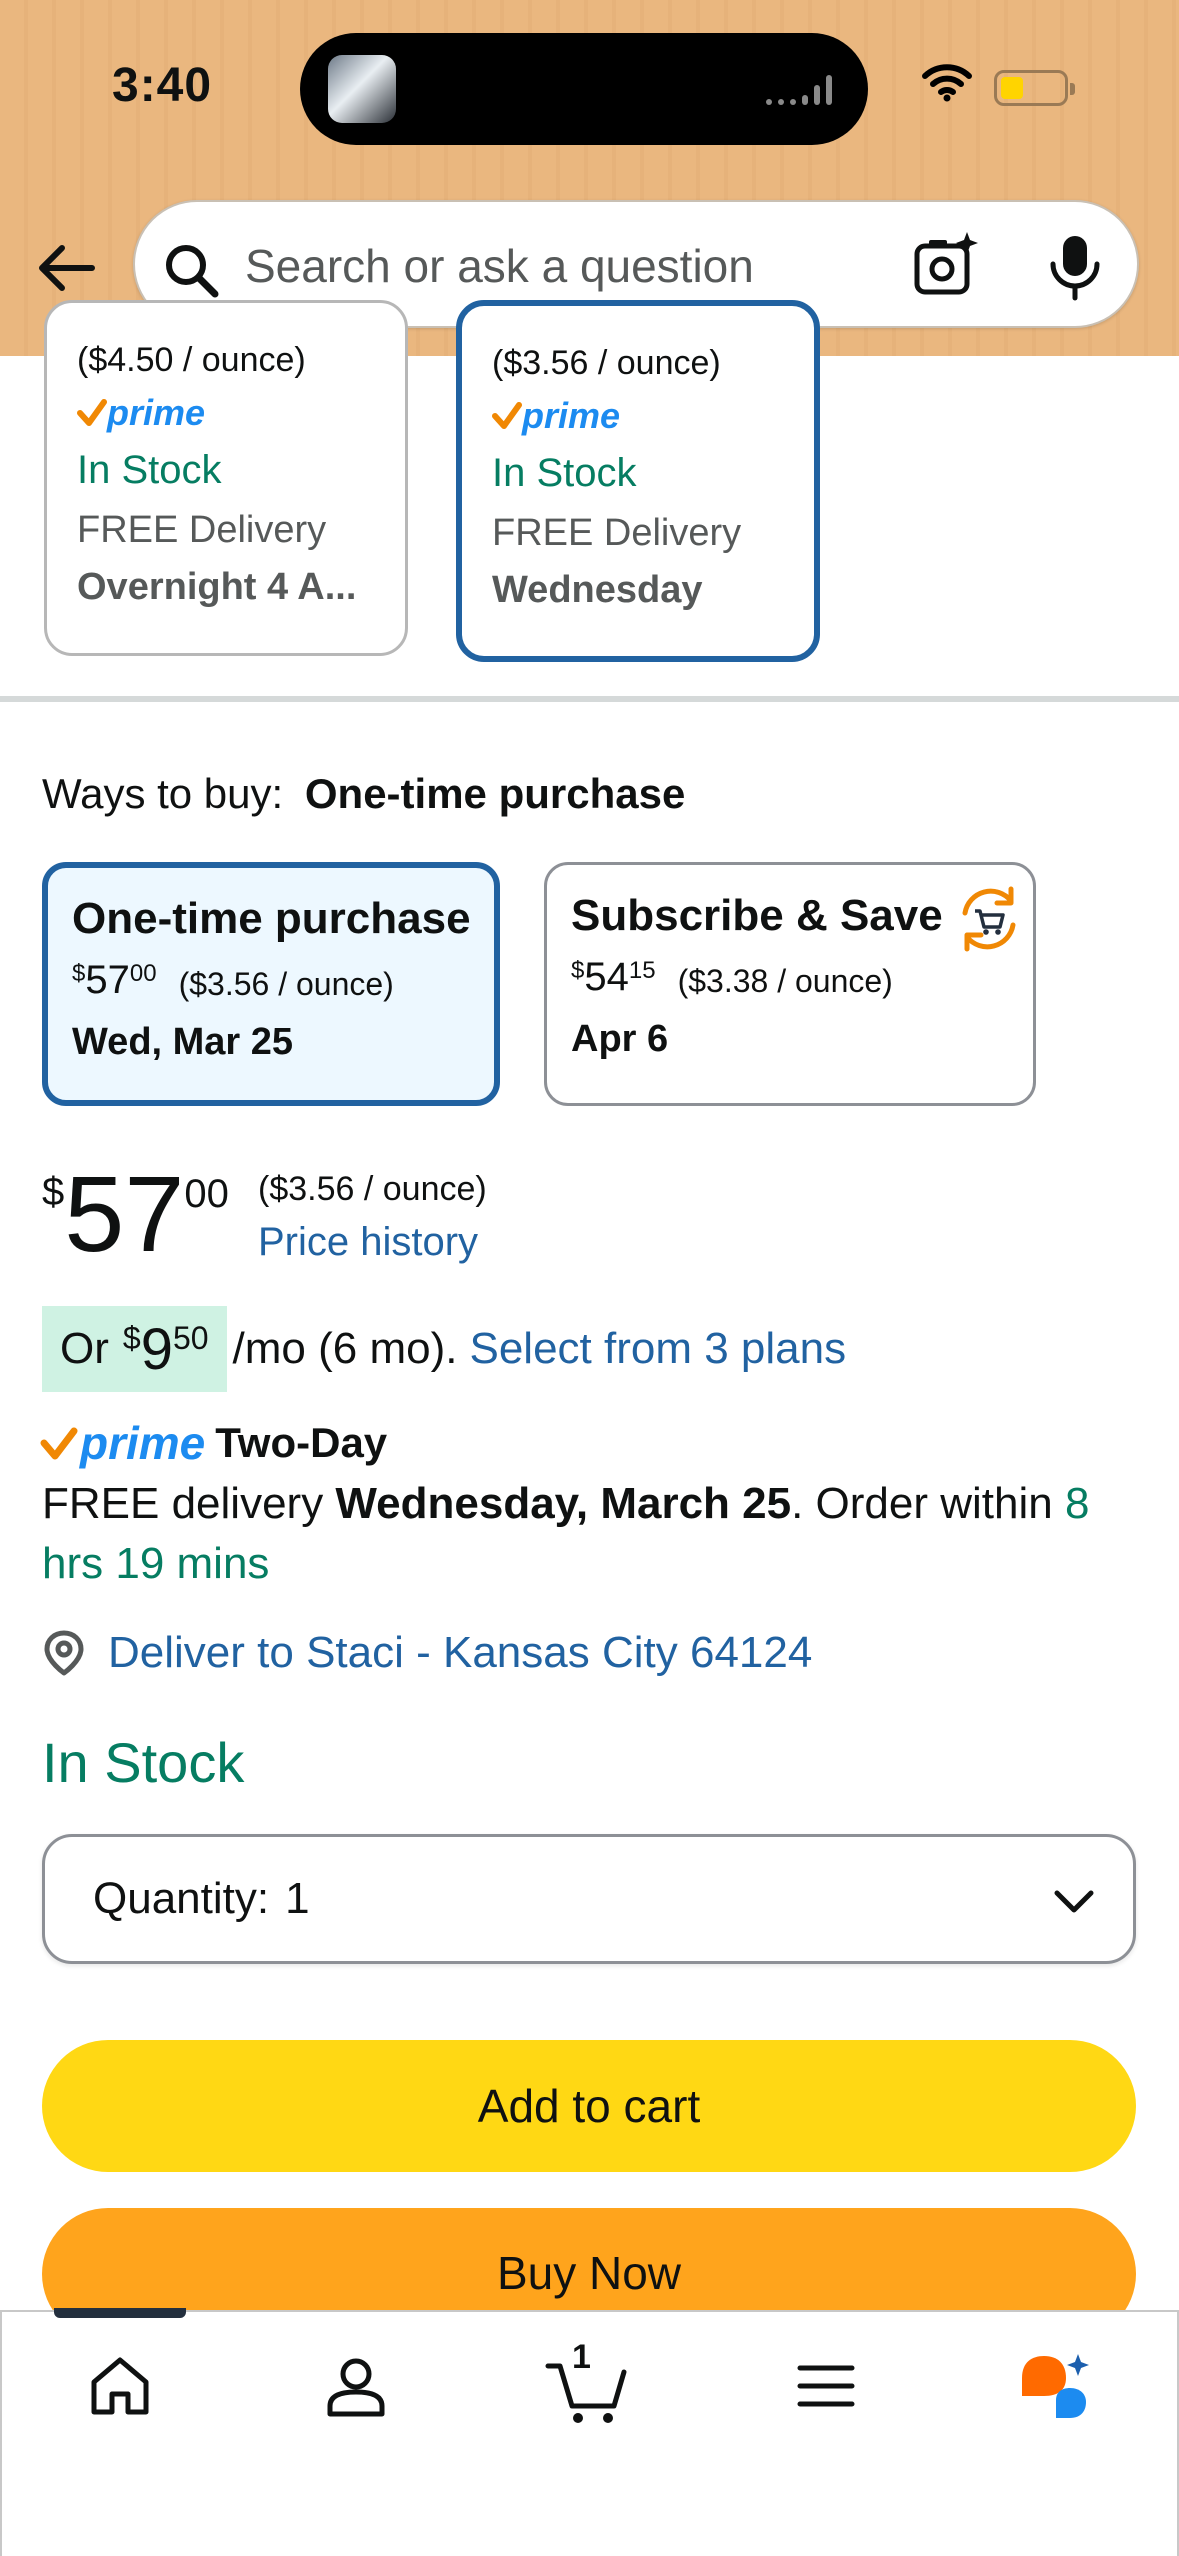 The width and height of the screenshot is (1179, 2556). Describe the element at coordinates (286, 984) in the screenshot. I see `option-unit-price: ($3.56 / ounce)` at that location.